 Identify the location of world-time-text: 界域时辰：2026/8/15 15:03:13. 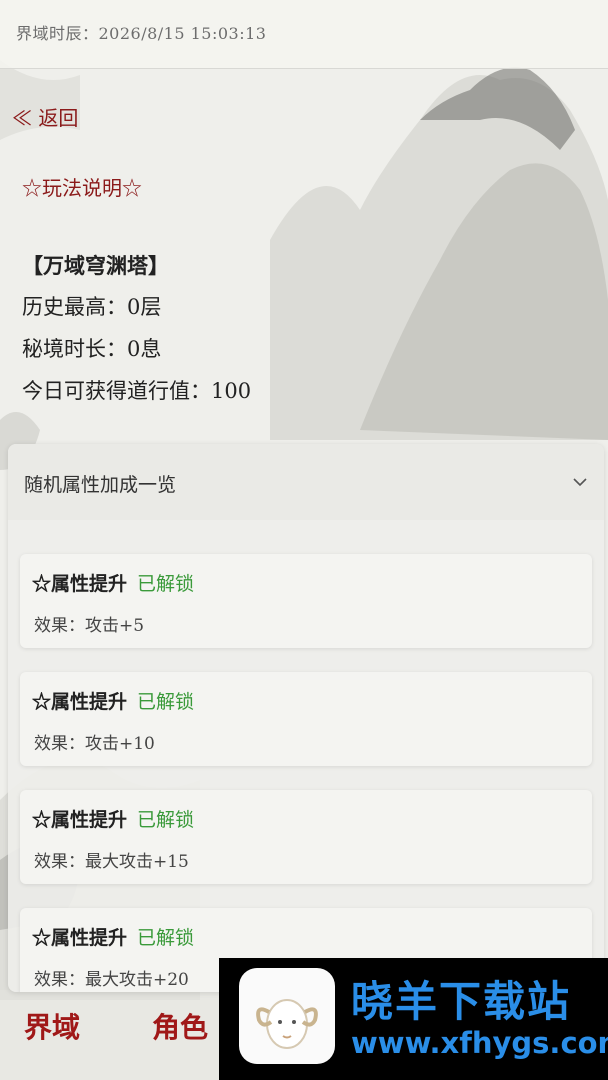
(141, 33).